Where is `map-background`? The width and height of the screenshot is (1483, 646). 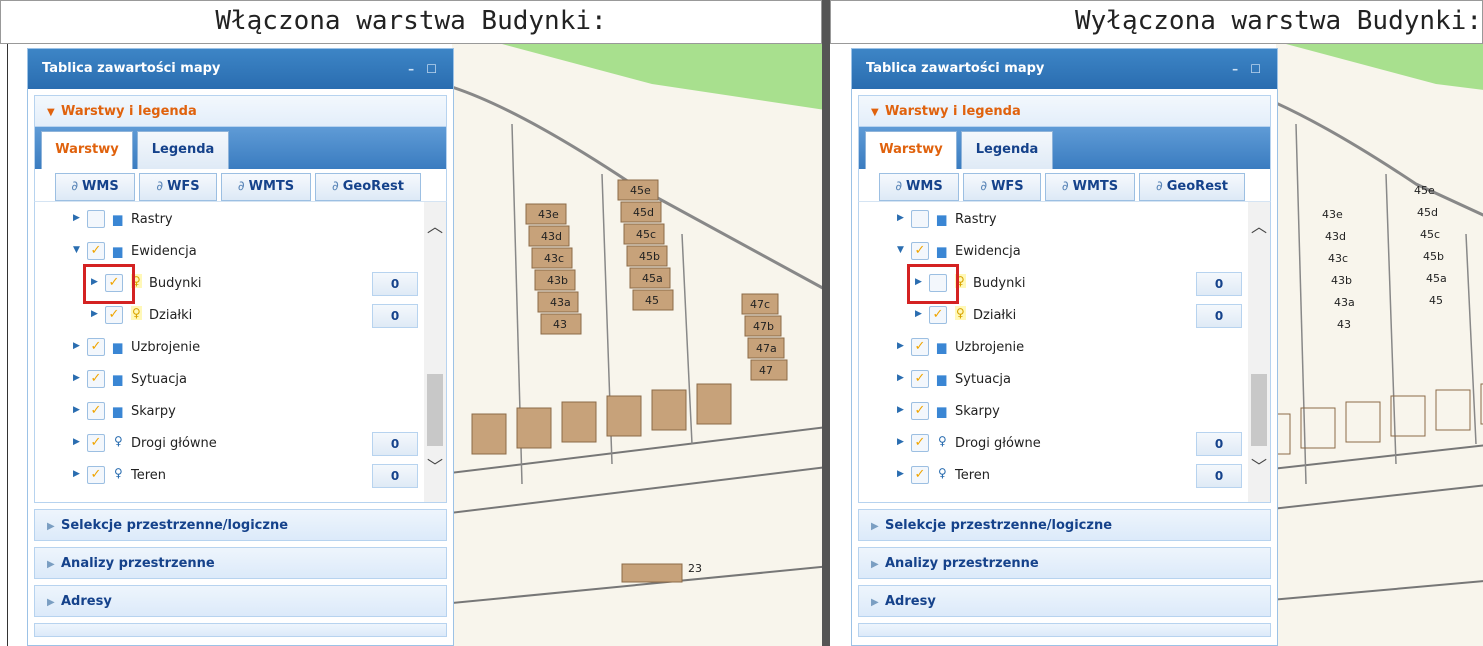
map-background is located at coordinates (1379, 345).